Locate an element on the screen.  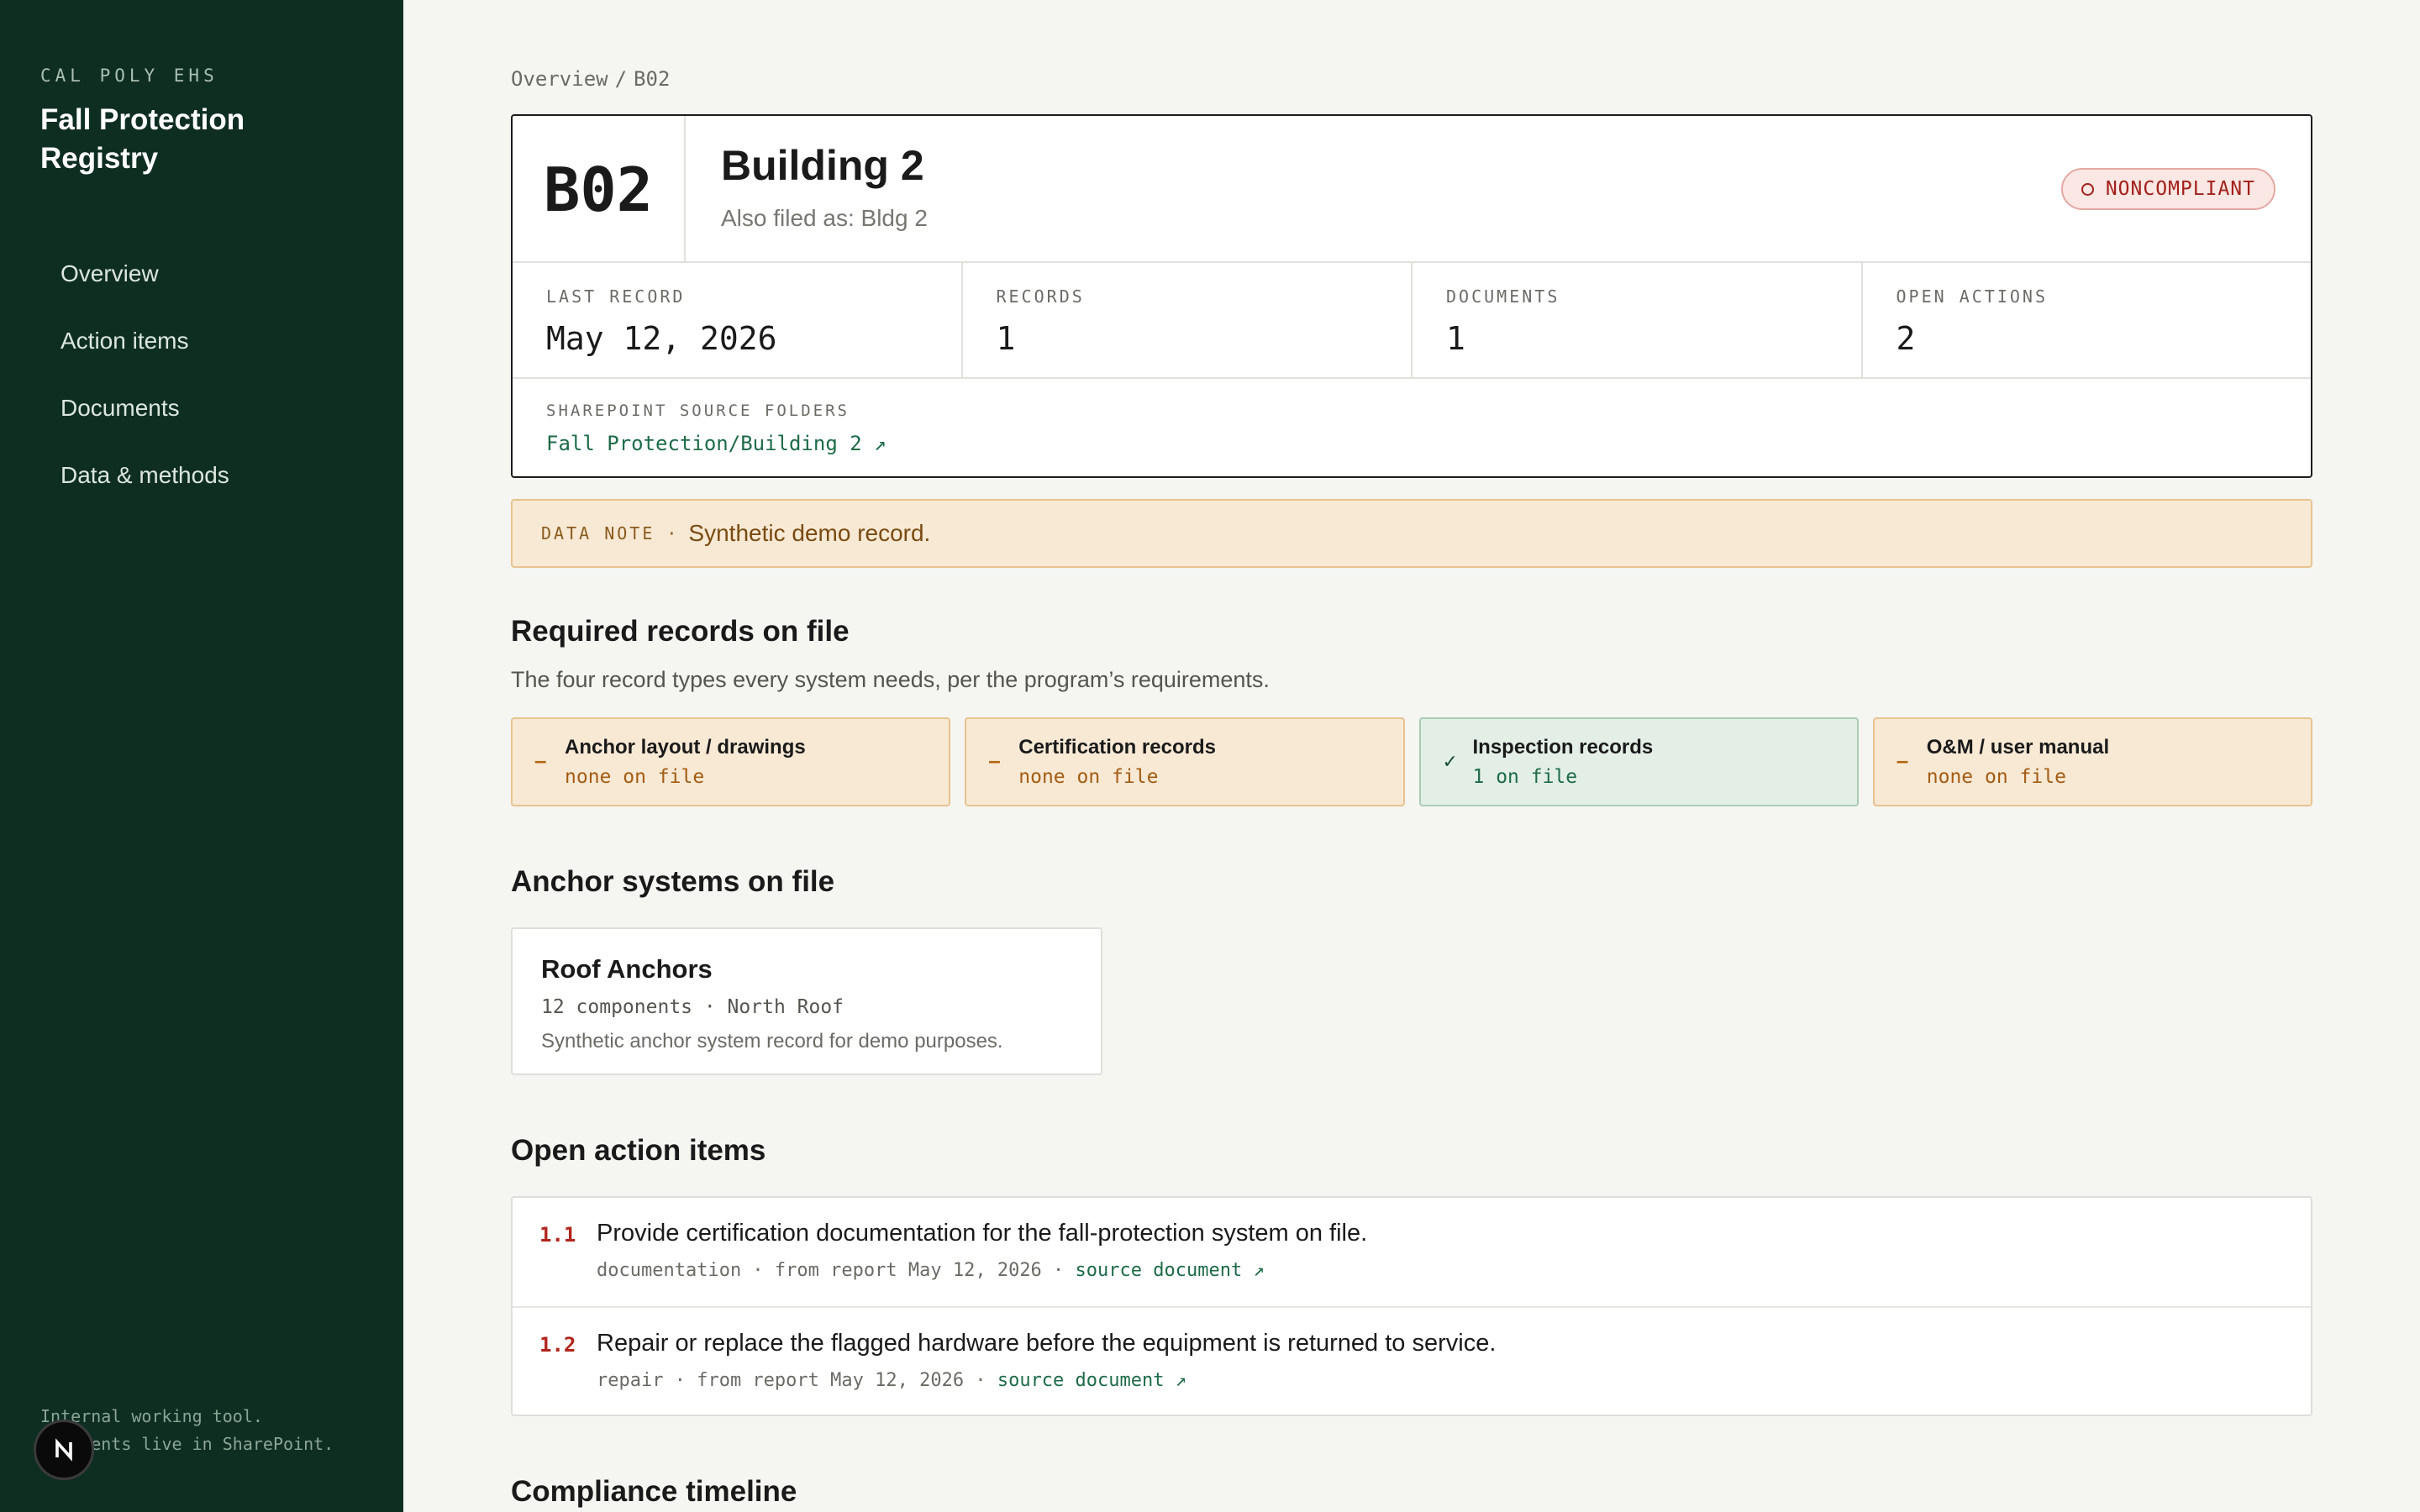
data-note-banner: DATA NOTE · Synthetic demo record. is located at coordinates (1411, 533).